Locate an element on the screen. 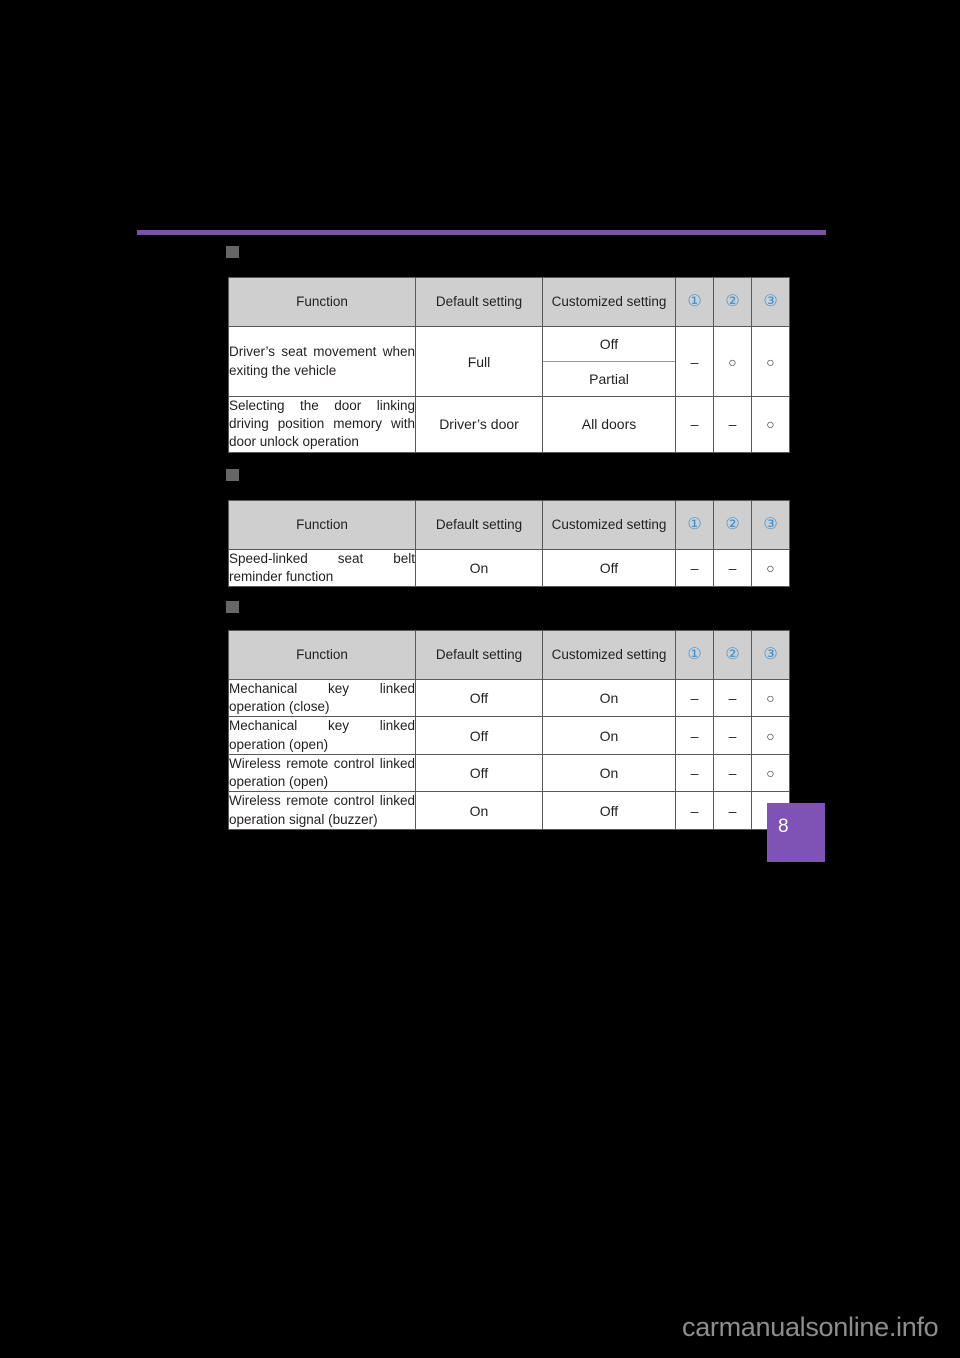 This screenshot has height=1358, width=960. cell-default-setting: Driver’s door is located at coordinates (479, 424).